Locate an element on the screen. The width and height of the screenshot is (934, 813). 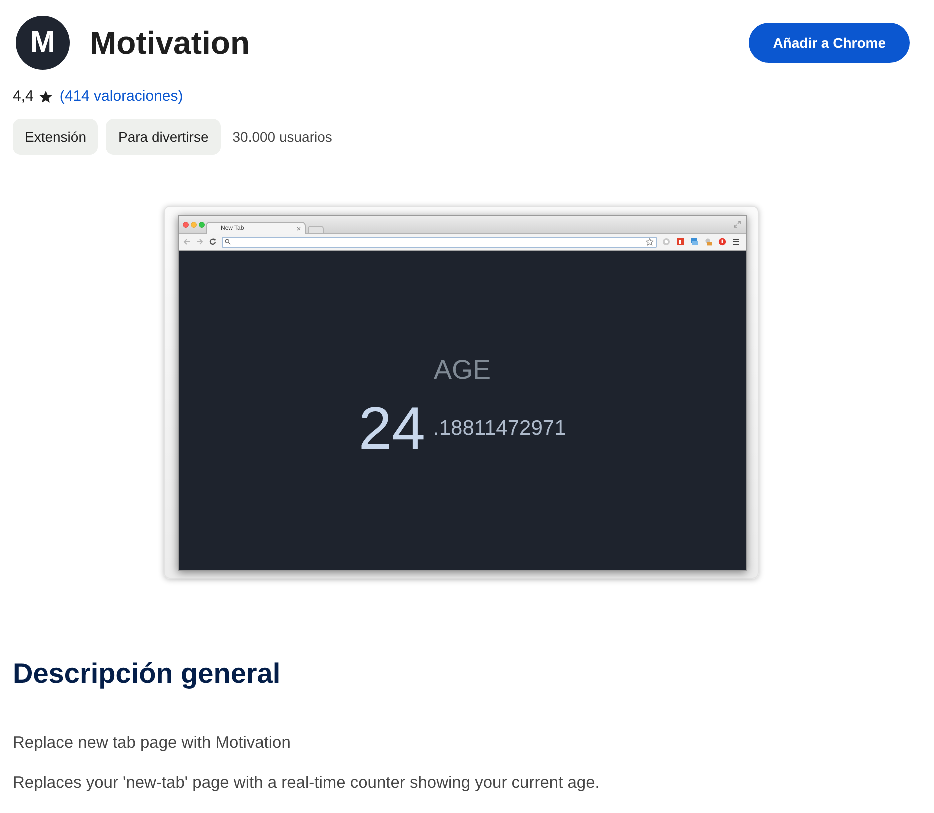
close-icon is located at coordinates (299, 228).